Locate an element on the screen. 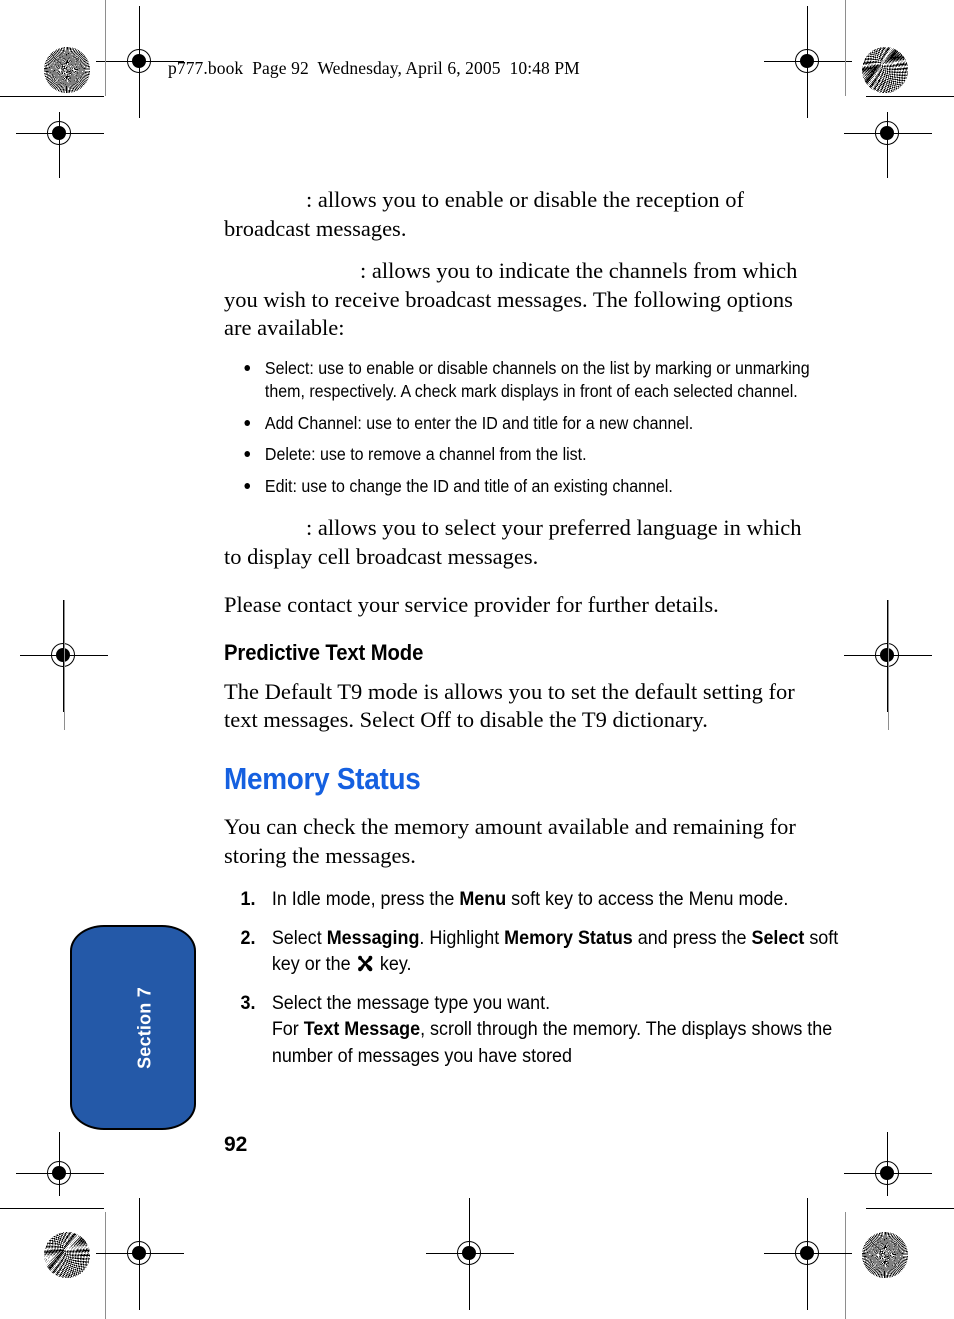  registration-target-top-right-inner is located at coordinates (808, 62).